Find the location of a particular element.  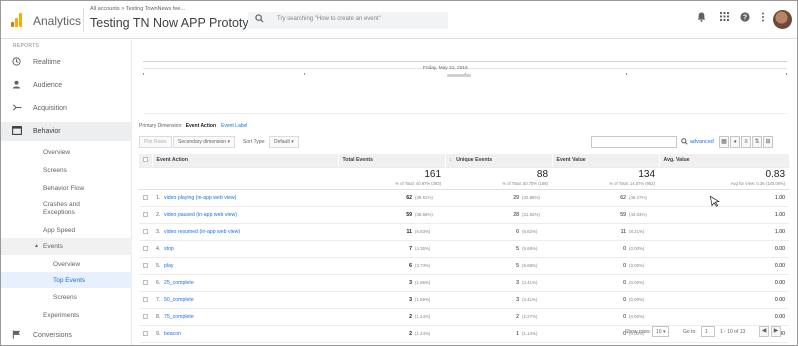

event-action-link: video resumed (in-app web view) is located at coordinates (249, 232).